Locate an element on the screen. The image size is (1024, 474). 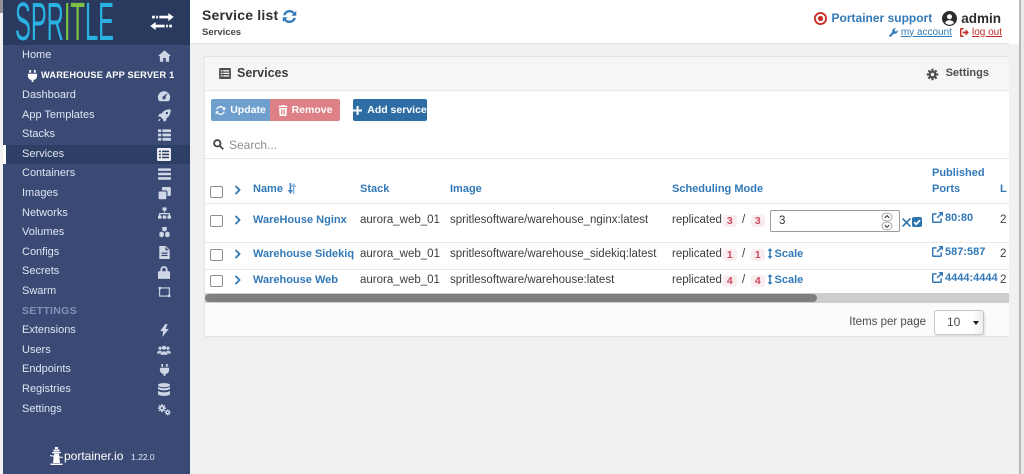
svg-text: SPRITLE is located at coordinates (64, 22).